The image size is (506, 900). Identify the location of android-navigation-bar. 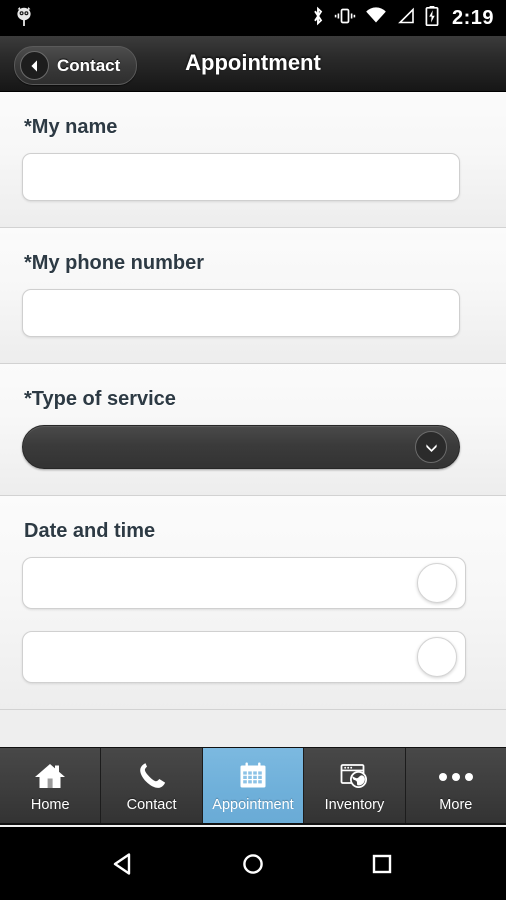
(253, 863).